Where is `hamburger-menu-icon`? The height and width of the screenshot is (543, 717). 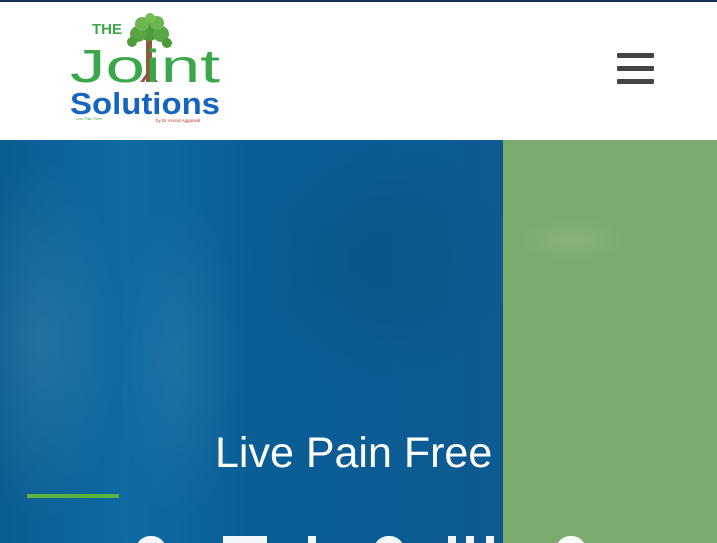
hamburger-menu-icon is located at coordinates (636, 68).